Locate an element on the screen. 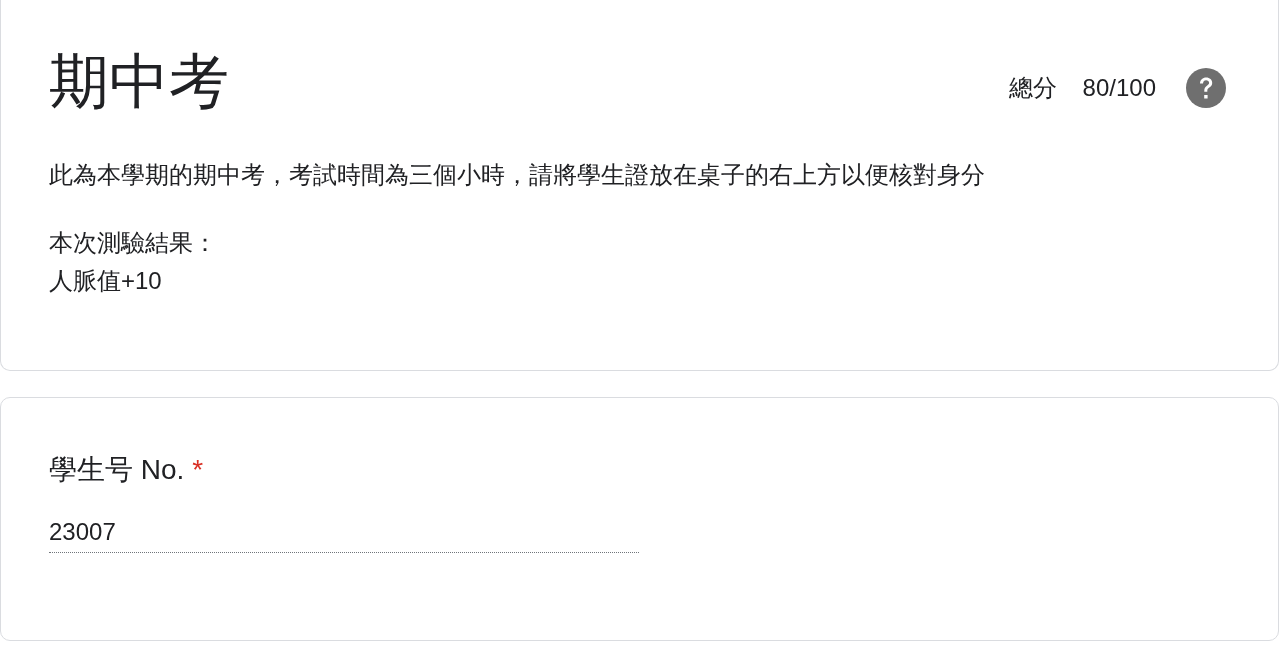 Image resolution: width=1284 pixels, height=660 pixels. answer-field: 23007 is located at coordinates (344, 535).